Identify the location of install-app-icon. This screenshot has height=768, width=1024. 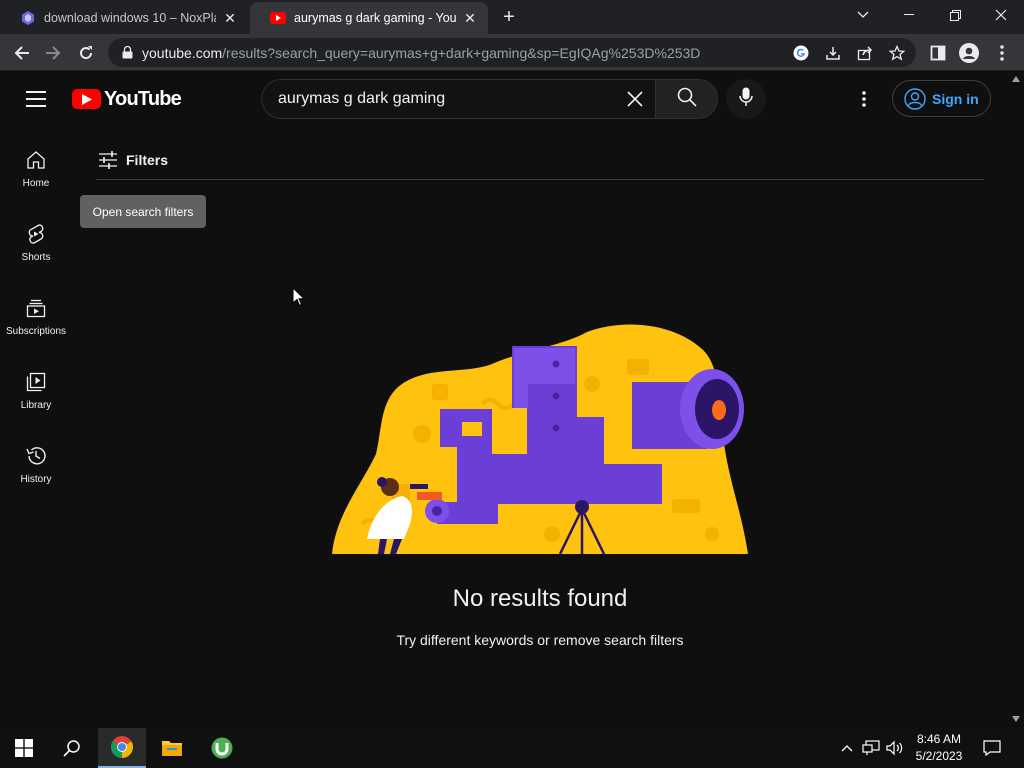
(833, 53).